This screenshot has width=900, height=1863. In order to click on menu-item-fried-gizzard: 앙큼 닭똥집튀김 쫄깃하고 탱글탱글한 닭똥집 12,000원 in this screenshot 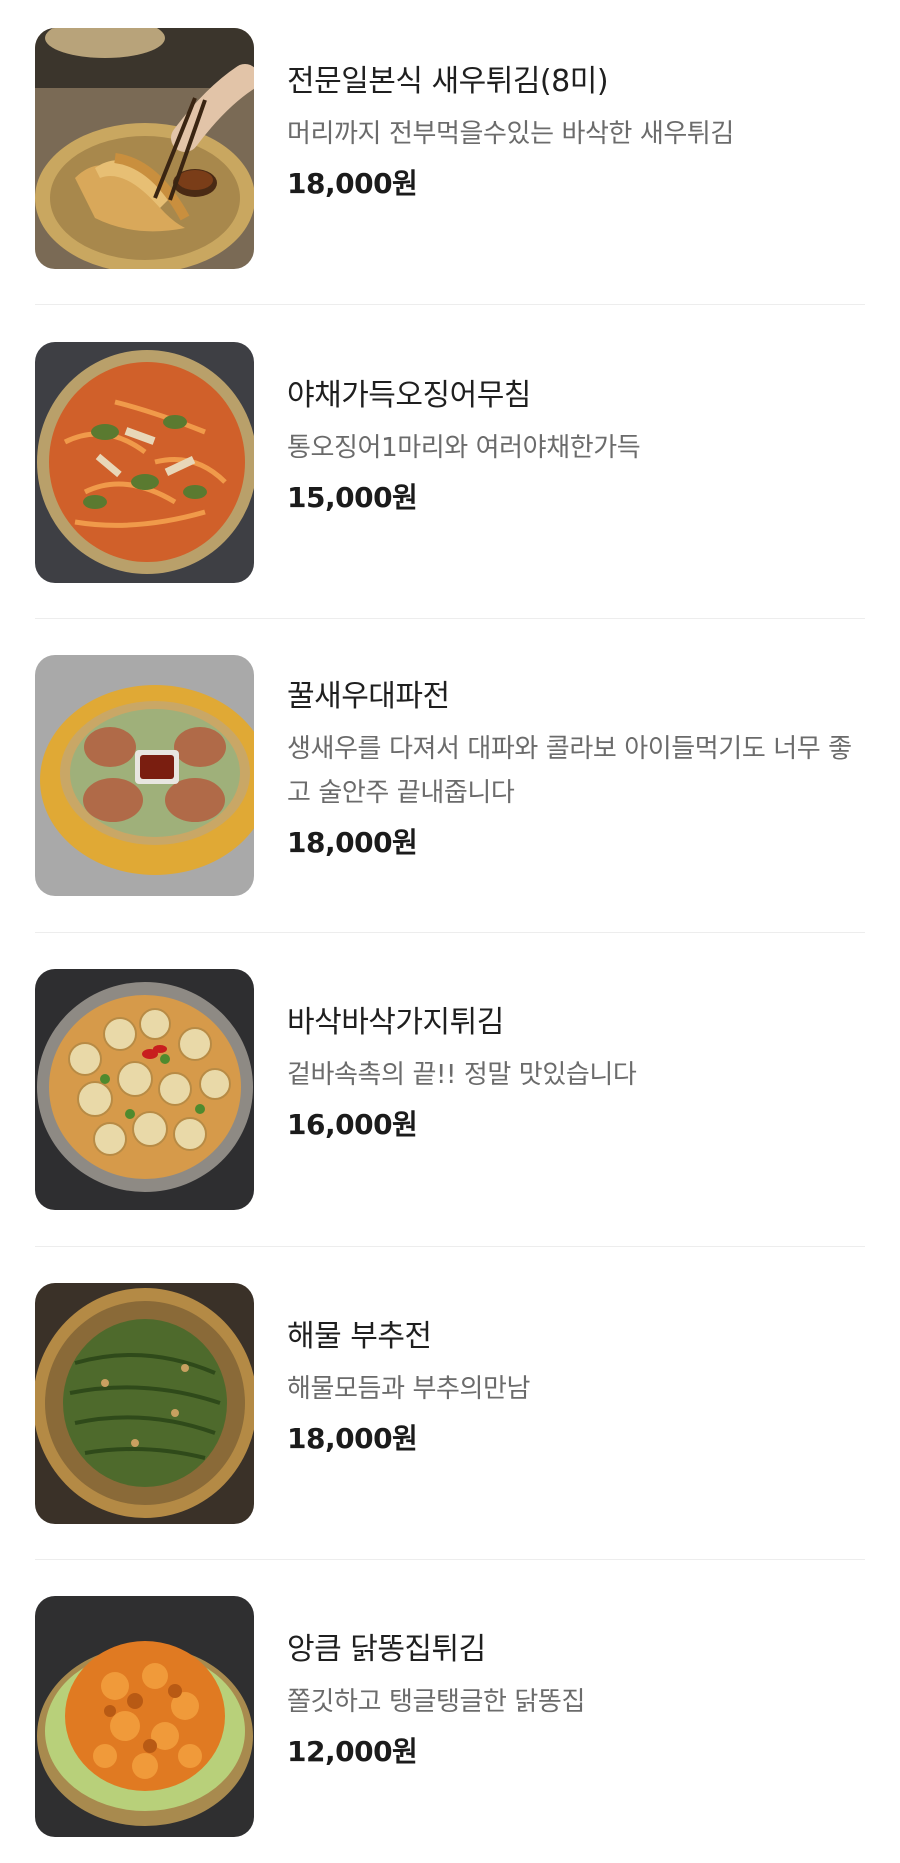, I will do `click(450, 1716)`.